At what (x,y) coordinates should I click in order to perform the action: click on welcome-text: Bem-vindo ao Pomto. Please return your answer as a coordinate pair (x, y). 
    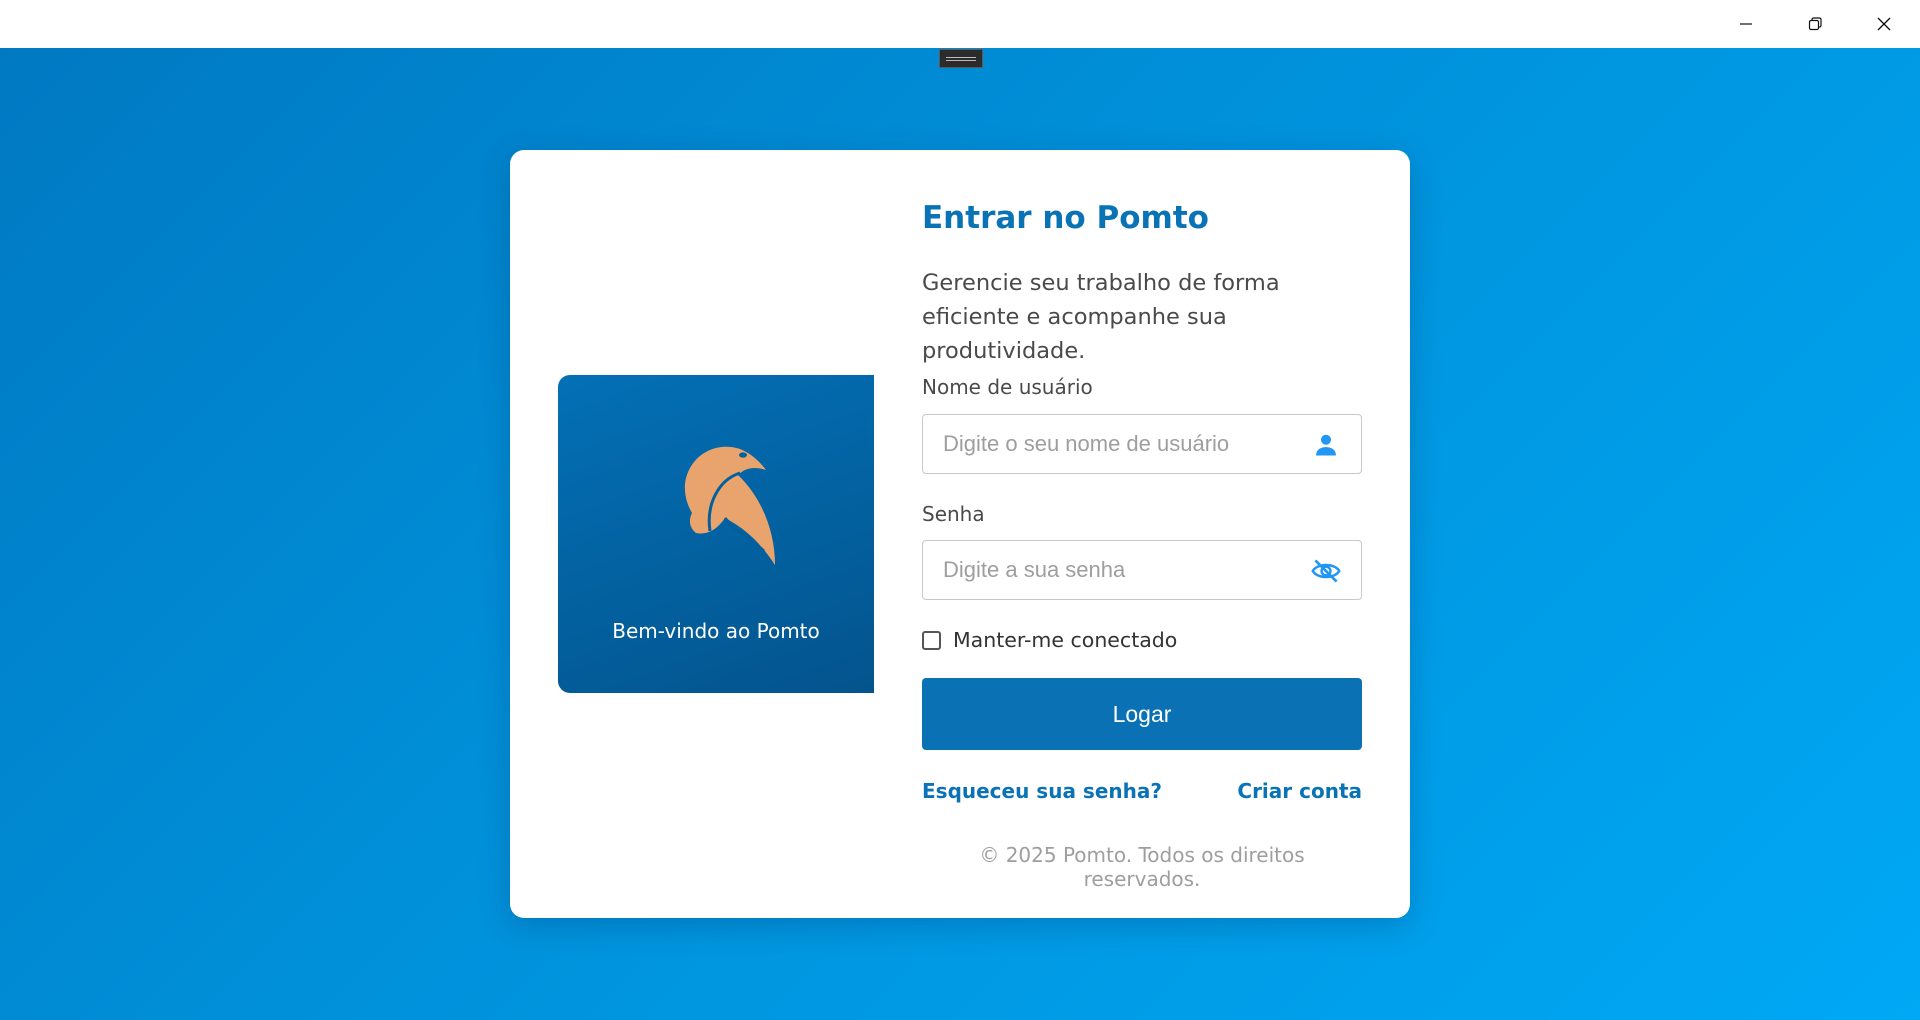
    Looking at the image, I should click on (716, 631).